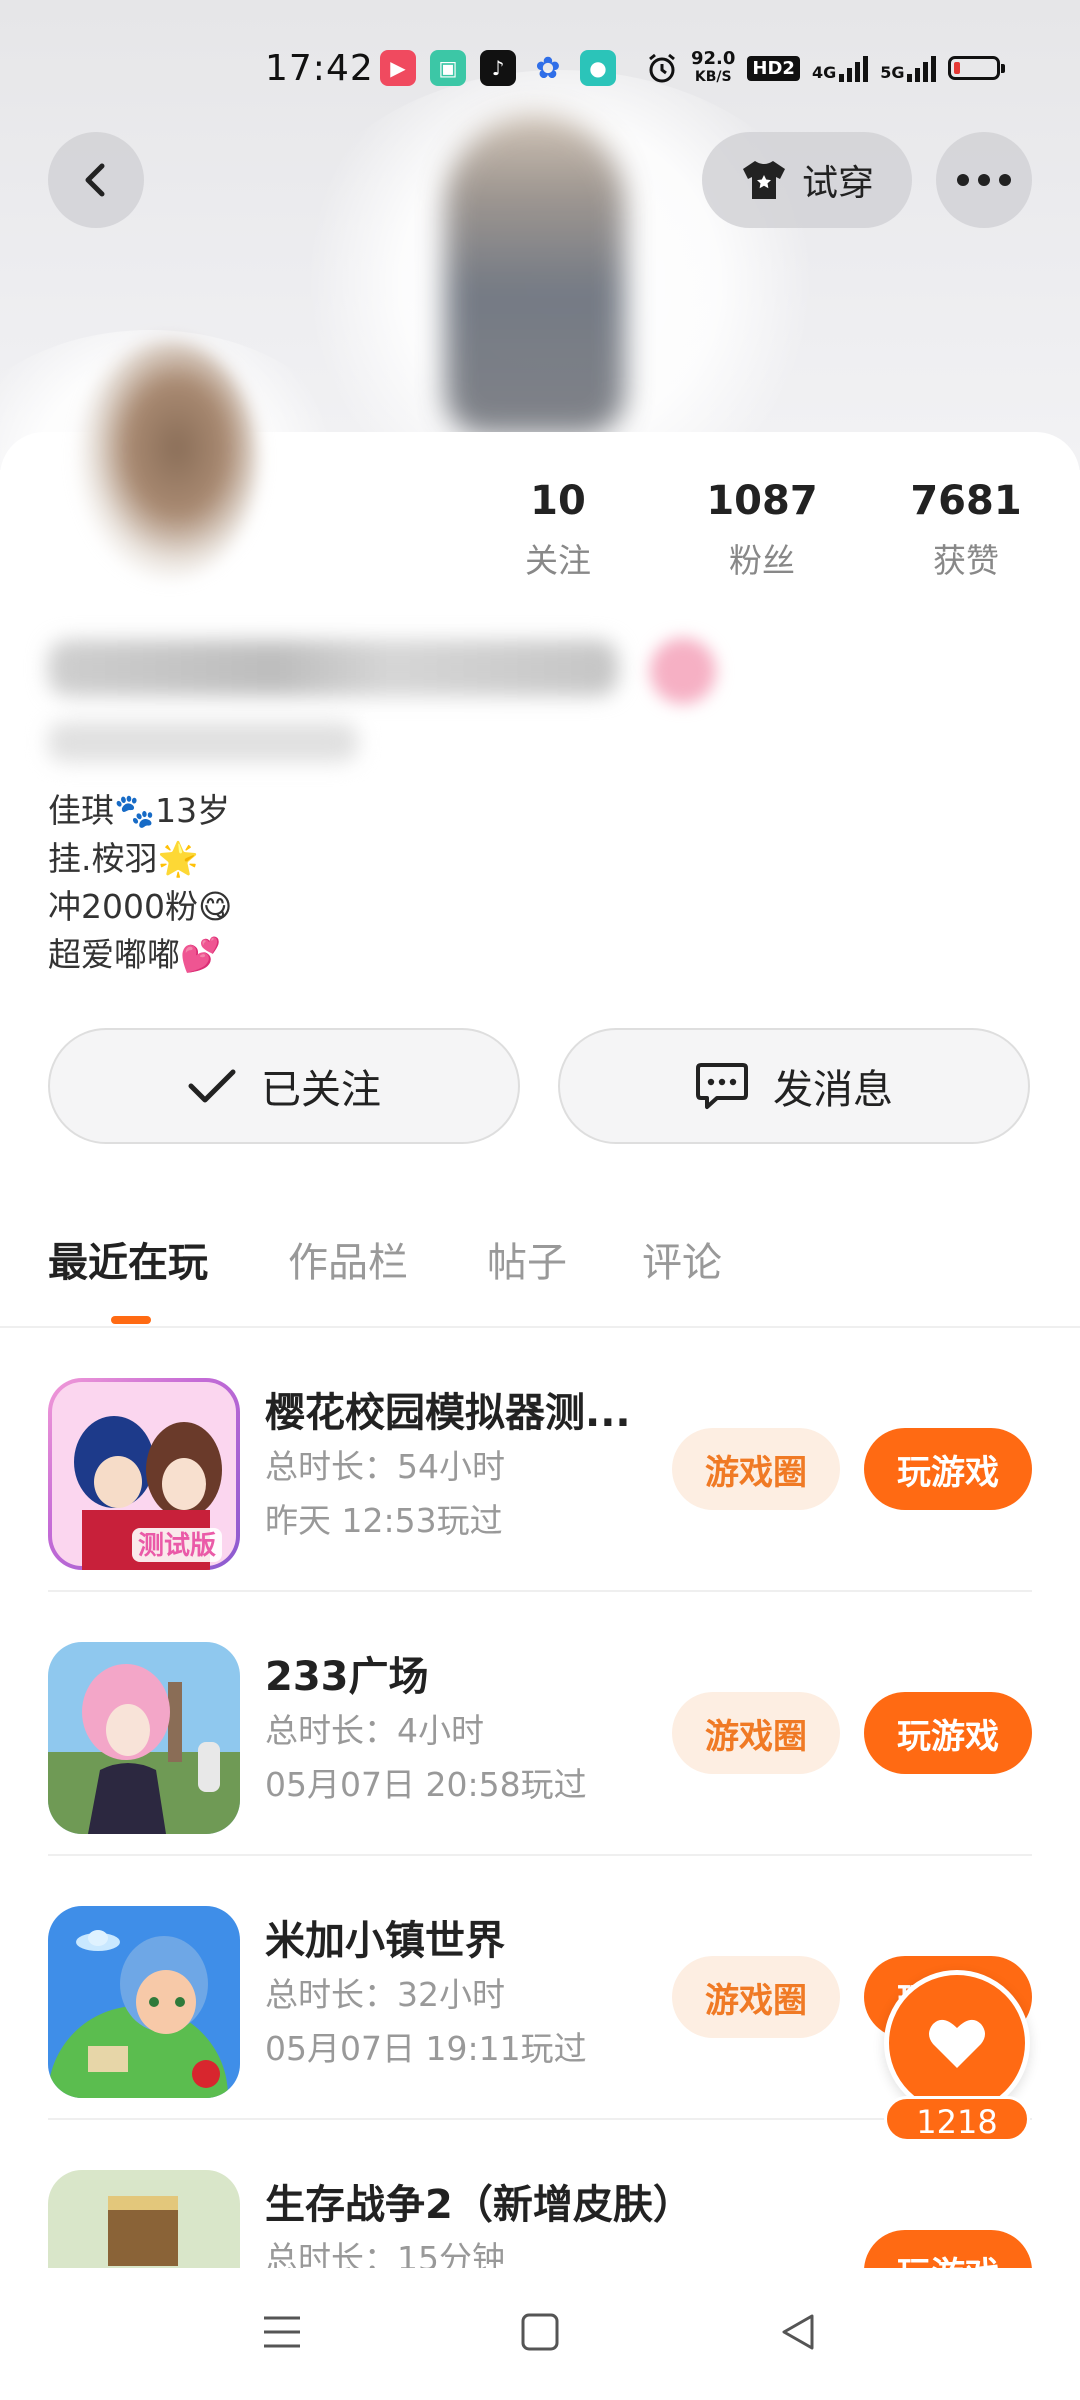 The image size is (1080, 2400). Describe the element at coordinates (140, 883) in the screenshot. I see `bio: 佳琪🐾13岁 挂.桉羽🌟 冲2000粉😋 超爱嘟嘟💕` at that location.